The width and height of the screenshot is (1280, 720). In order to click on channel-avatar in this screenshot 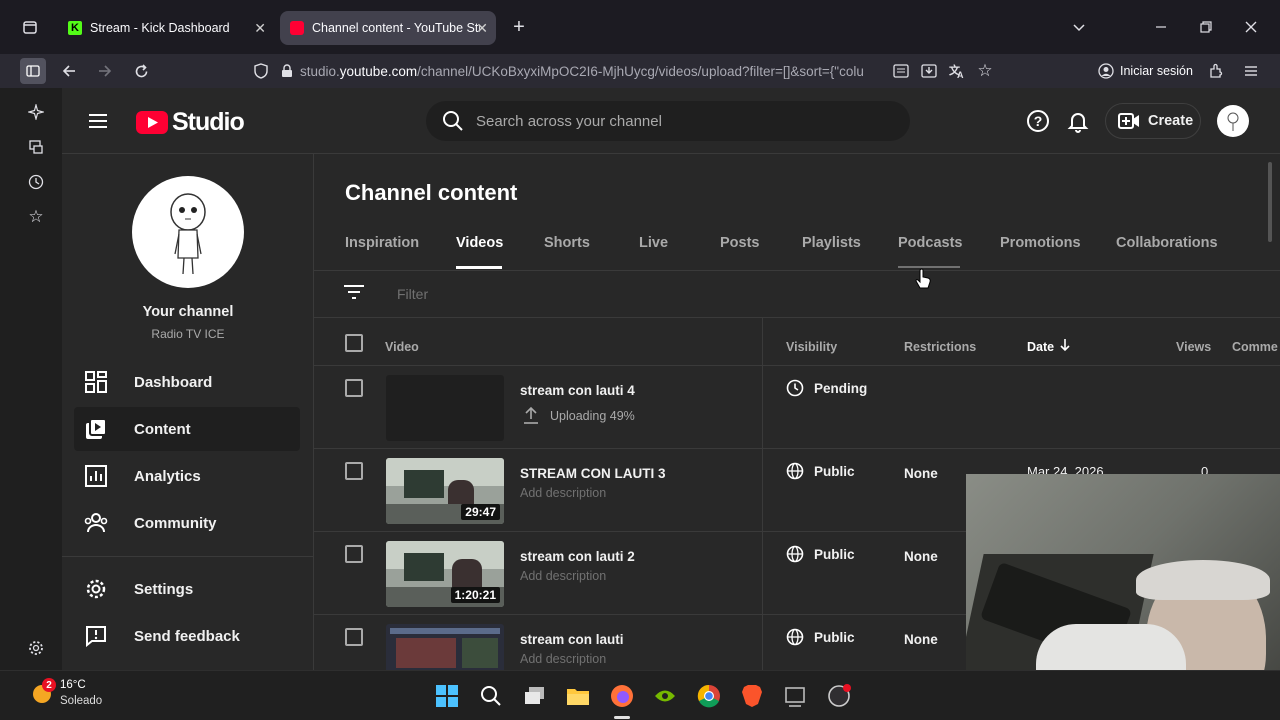, I will do `click(188, 232)`.